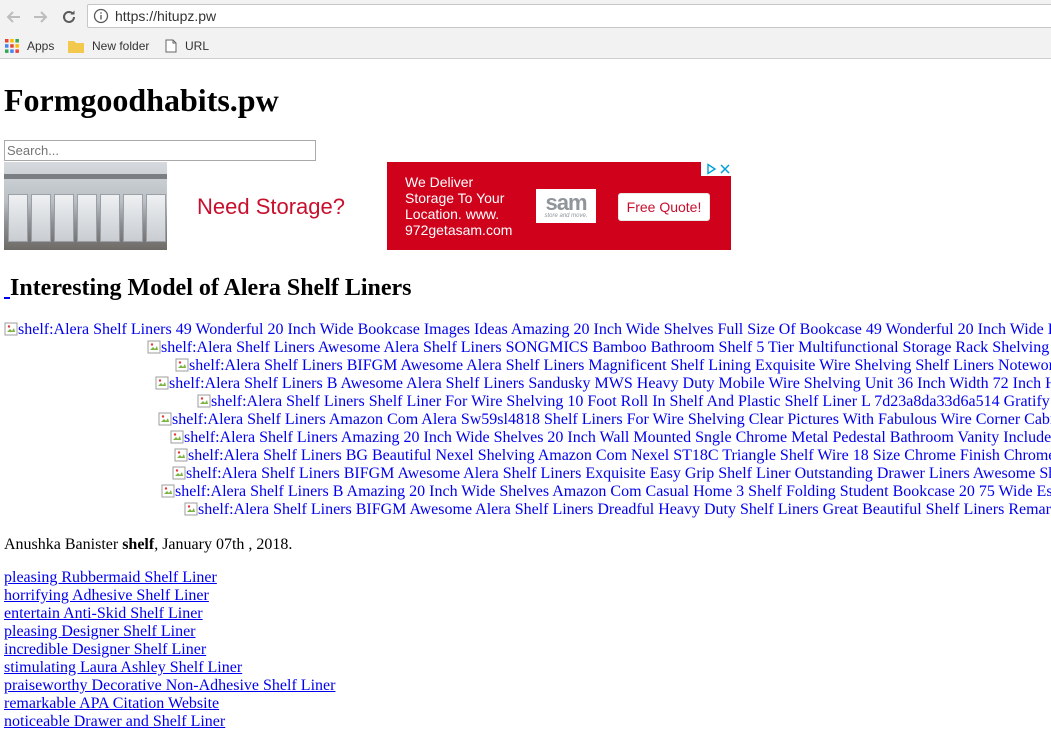 Image resolution: width=1051 pixels, height=731 pixels. Describe the element at coordinates (100, 631) in the screenshot. I see `related-link: pleasing Designer Shelf Liner` at that location.